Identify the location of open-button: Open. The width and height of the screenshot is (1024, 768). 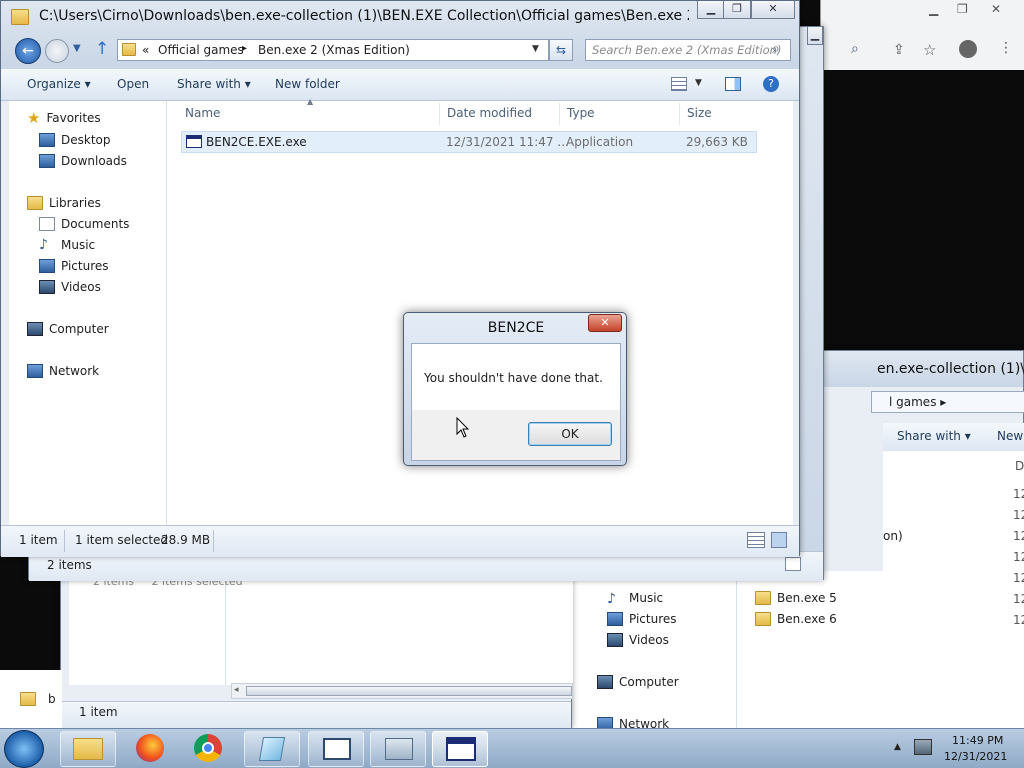
(133, 84).